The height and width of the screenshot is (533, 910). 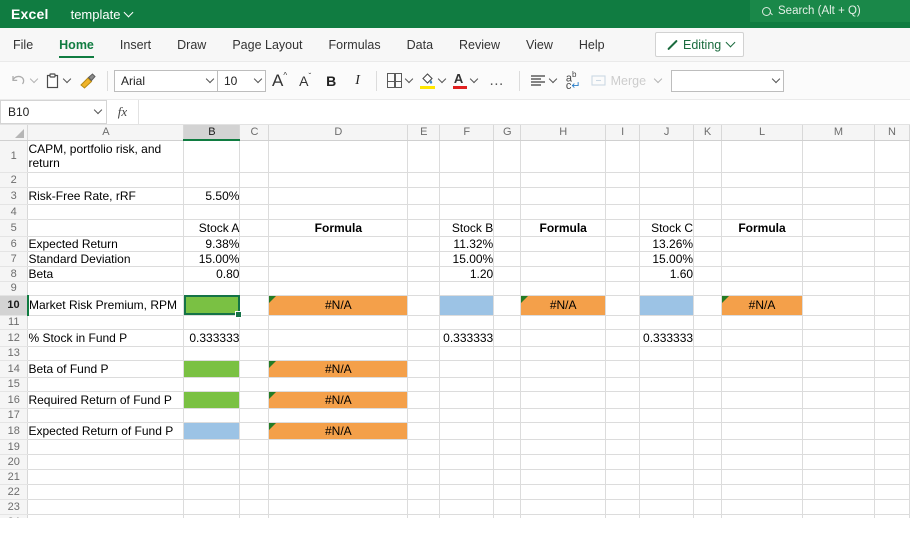 I want to click on cell-D17, so click(x=338, y=415).